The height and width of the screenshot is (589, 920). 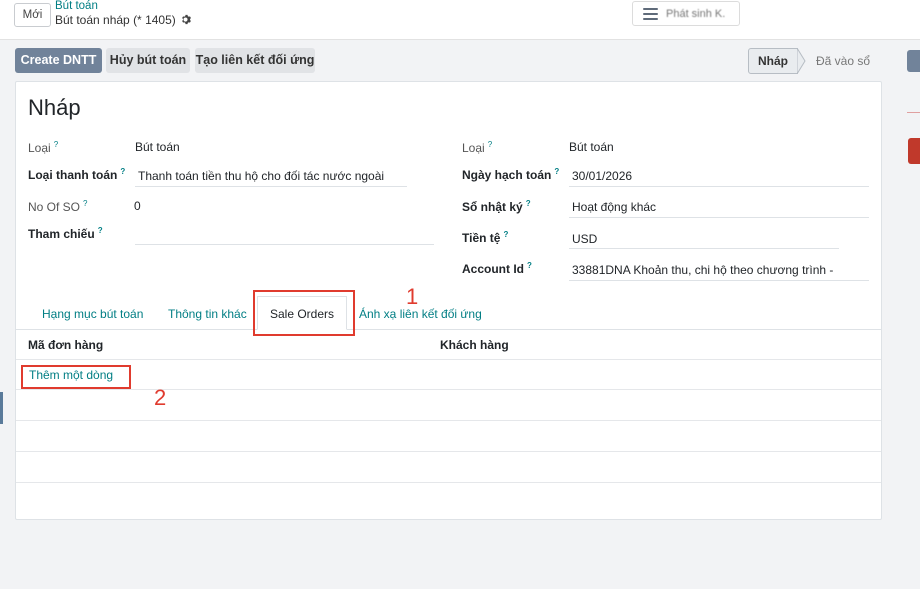 What do you see at coordinates (255, 60) in the screenshot?
I see `create-link-button: Tạo liên kết đối ứng` at bounding box center [255, 60].